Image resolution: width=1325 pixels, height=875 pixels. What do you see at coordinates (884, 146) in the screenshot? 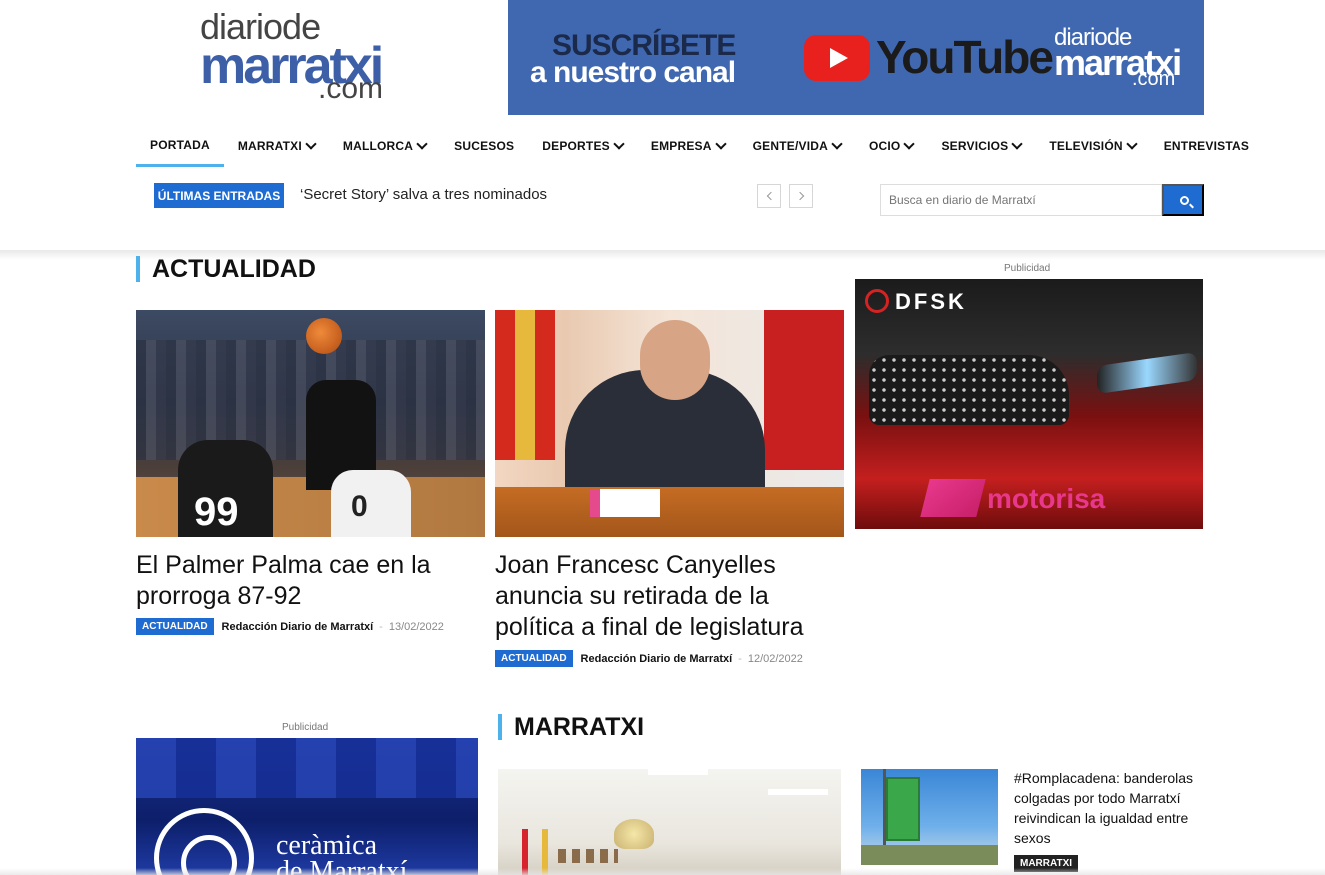
I see `nav-label: OCIO` at bounding box center [884, 146].